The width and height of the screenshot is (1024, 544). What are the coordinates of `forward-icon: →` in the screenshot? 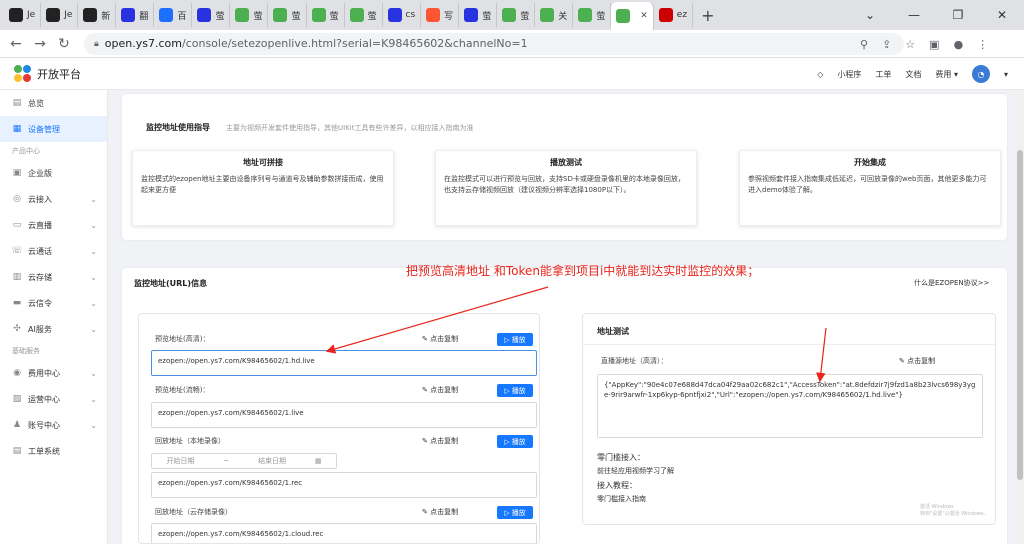 It's located at (40, 44).